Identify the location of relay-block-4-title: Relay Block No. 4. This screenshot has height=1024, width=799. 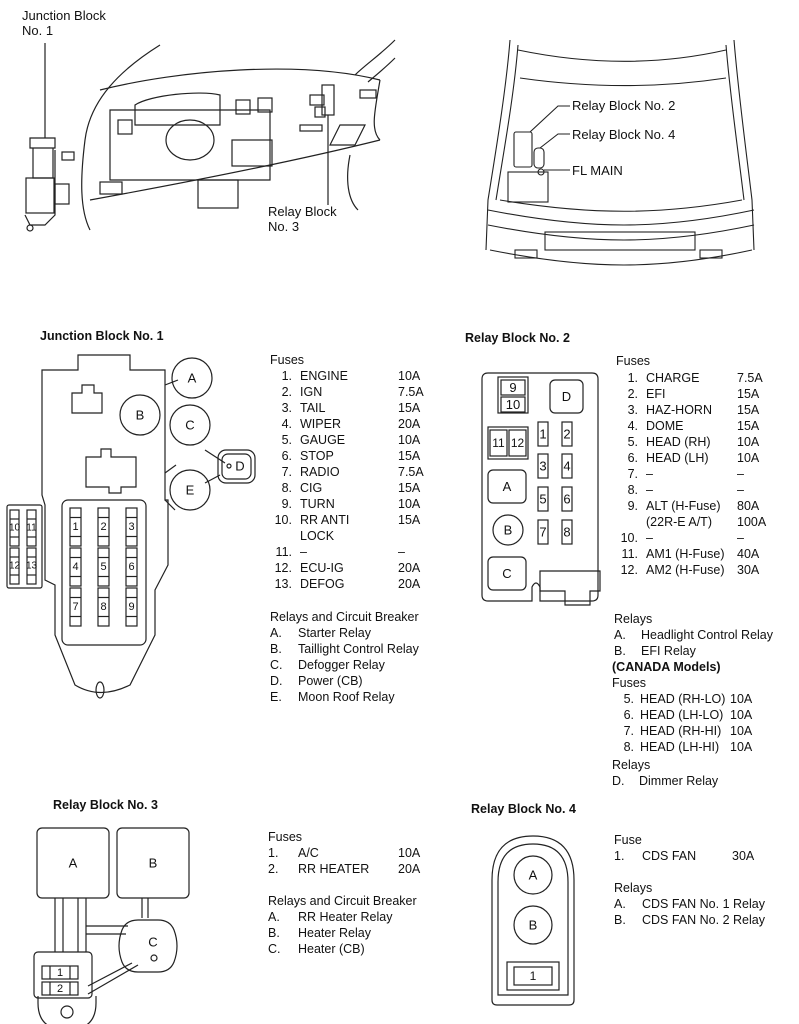
(523, 809).